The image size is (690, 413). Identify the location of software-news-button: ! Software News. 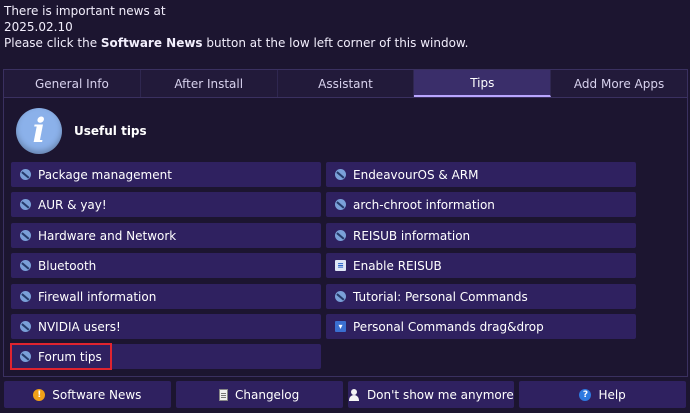
(87, 394).